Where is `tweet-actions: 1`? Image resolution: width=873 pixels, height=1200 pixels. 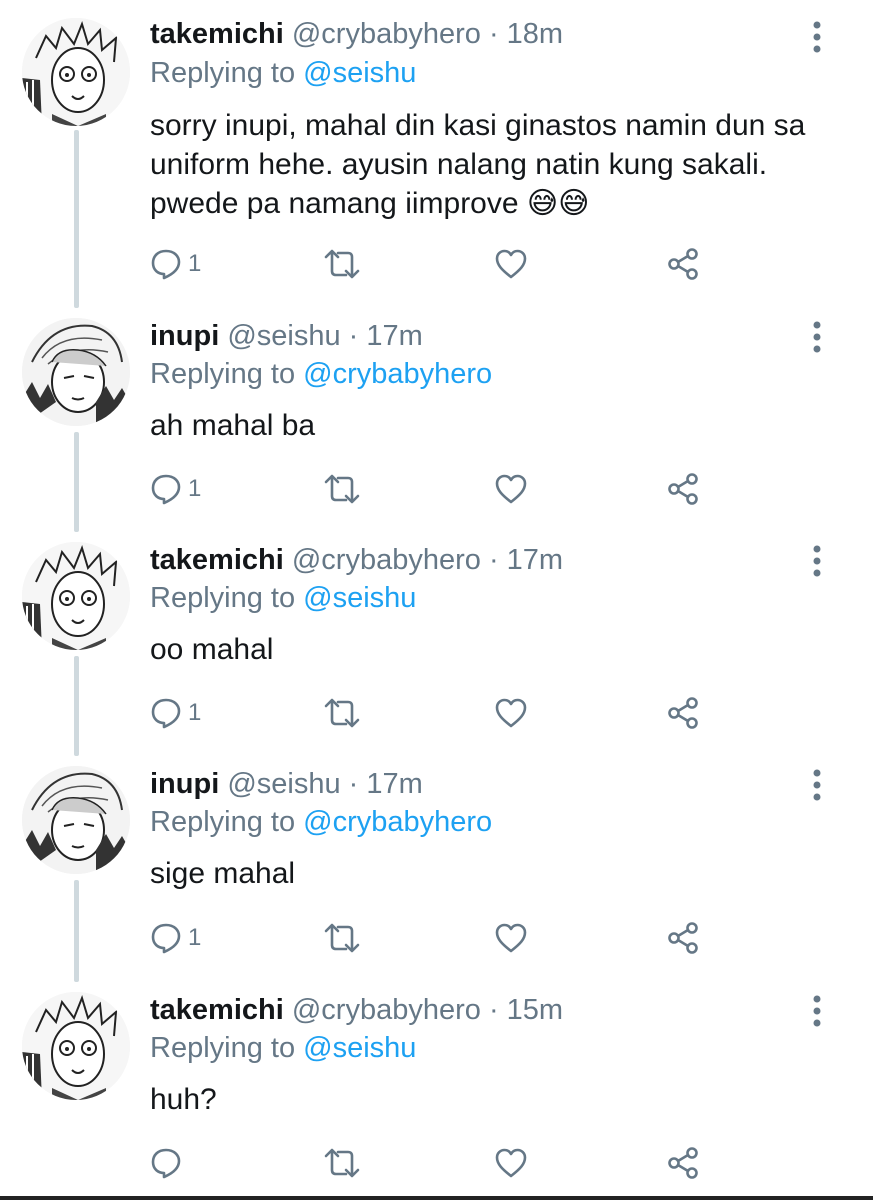
tweet-actions: 1 is located at coordinates (430, 489).